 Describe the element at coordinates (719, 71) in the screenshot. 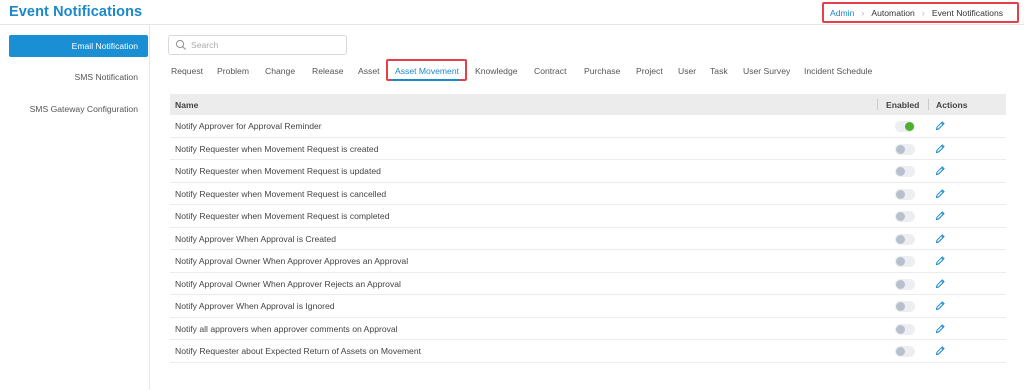

I see `tab-task: Task` at that location.